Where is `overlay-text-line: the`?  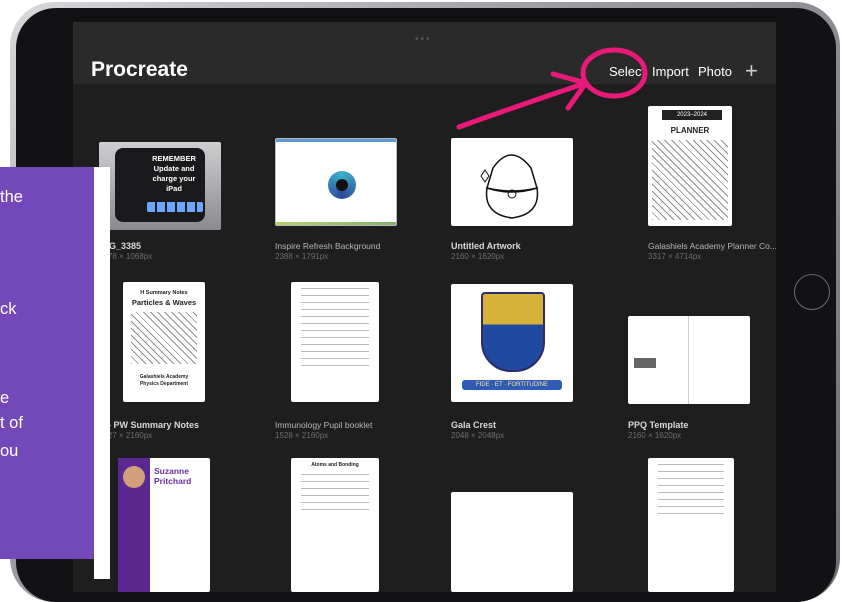 overlay-text-line: the is located at coordinates (11, 197).